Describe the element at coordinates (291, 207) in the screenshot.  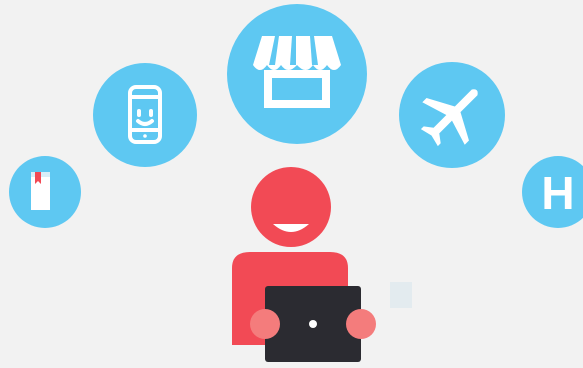
I see `person-head` at that location.